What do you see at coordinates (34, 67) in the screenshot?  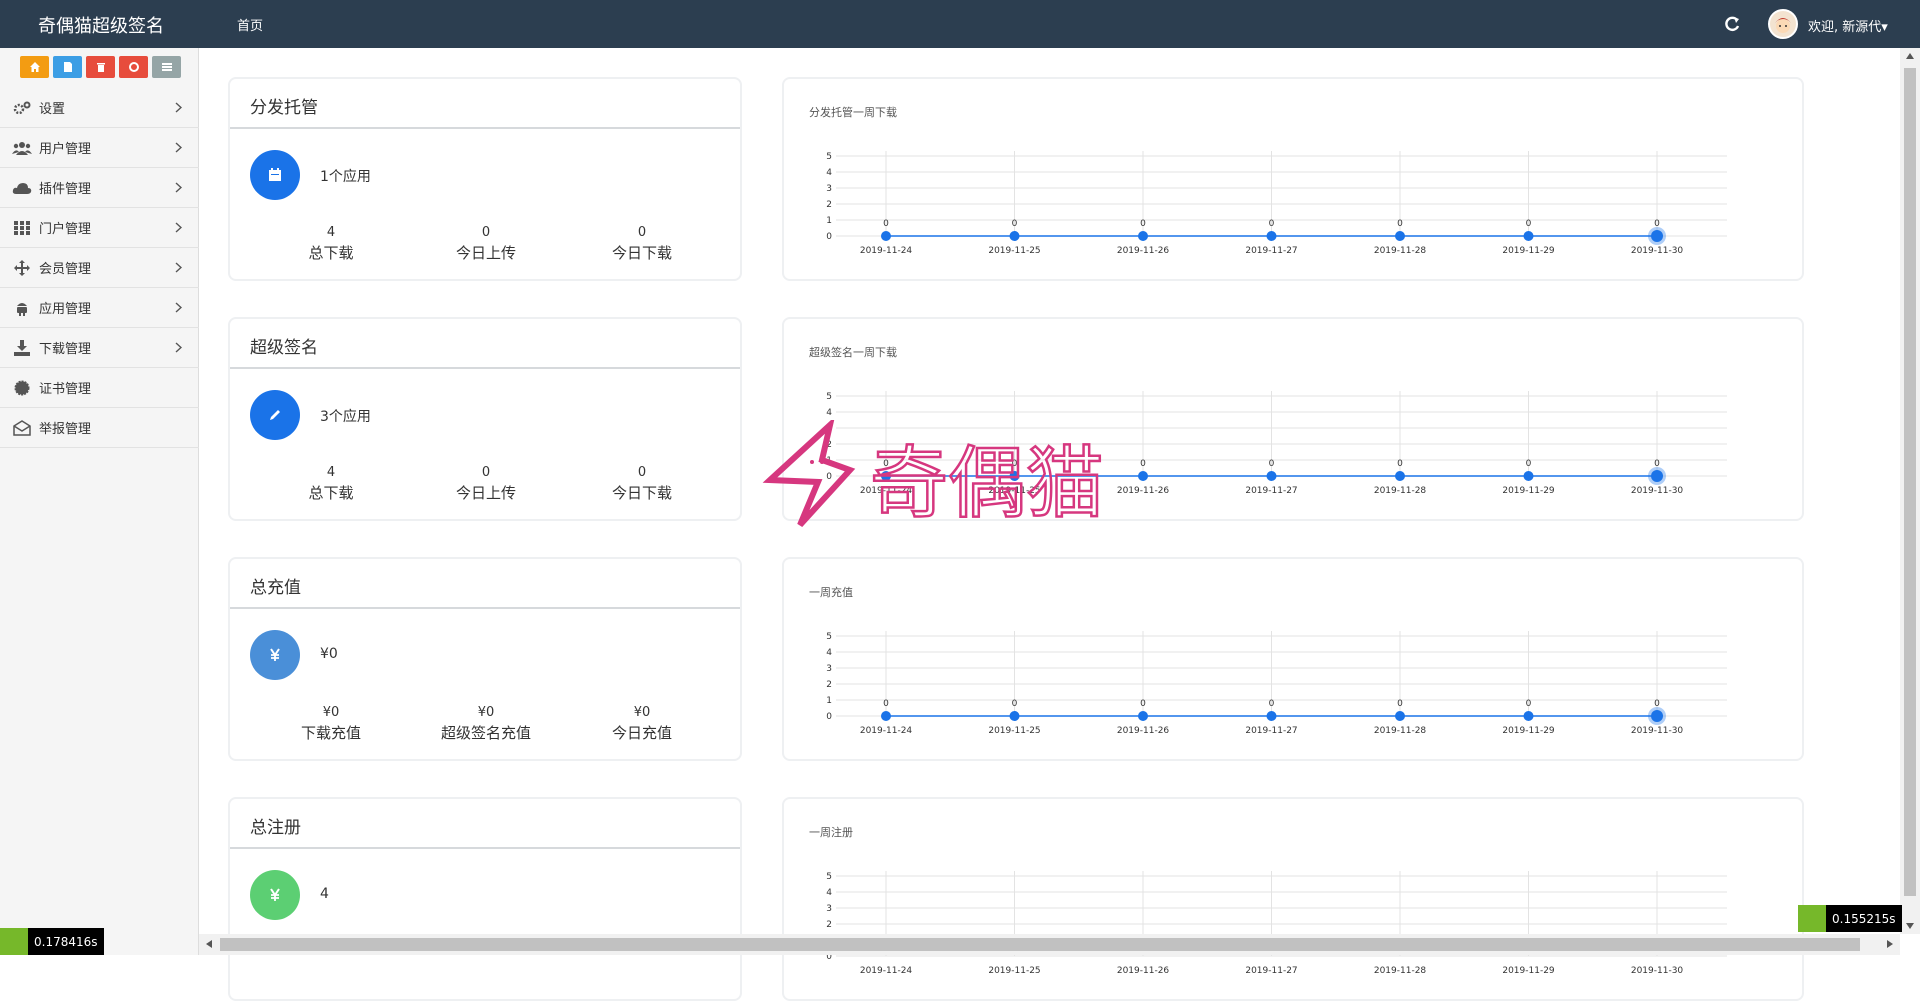 I see `home-button` at bounding box center [34, 67].